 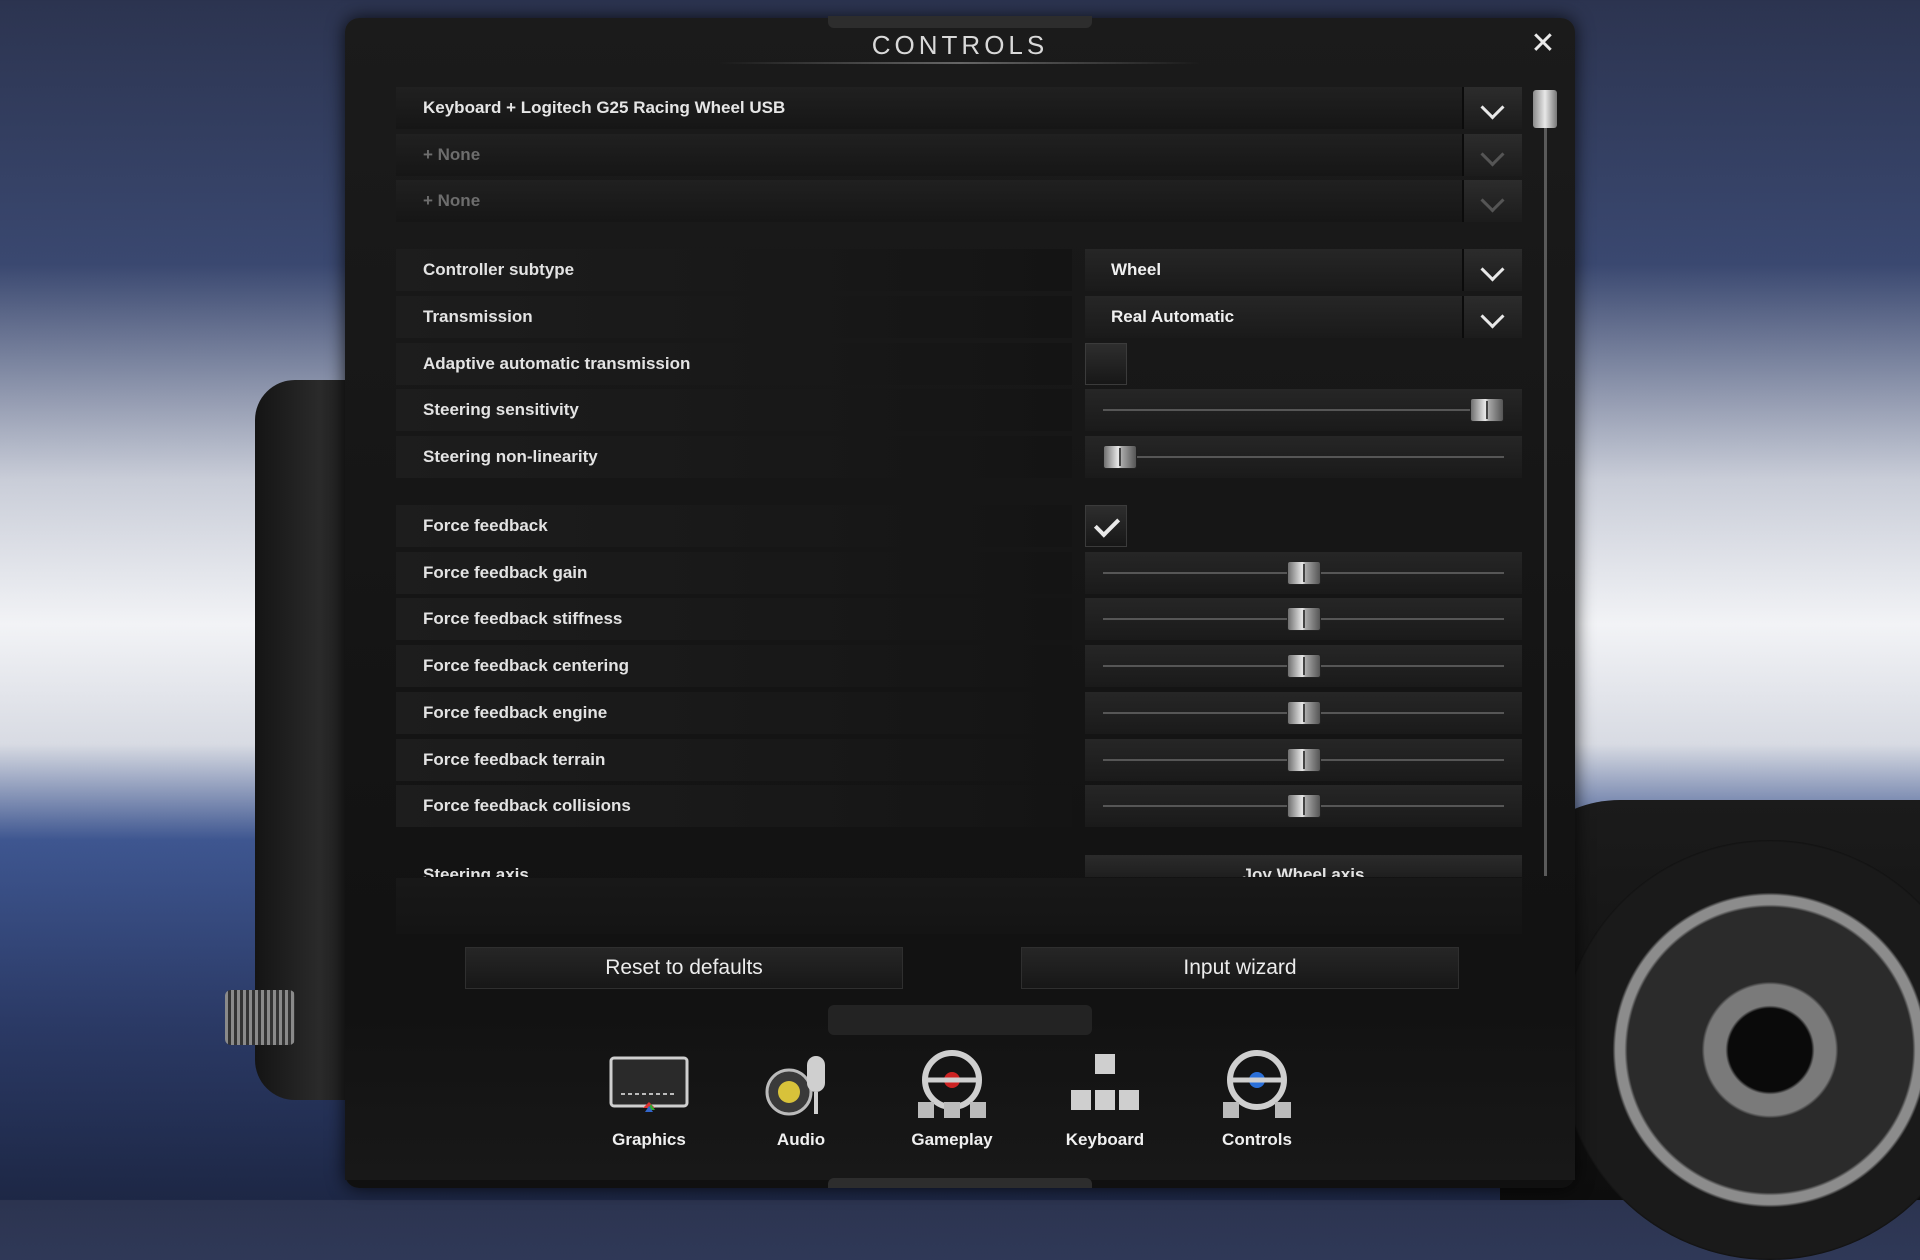 I want to click on setting-label-steering-sensitivity: Steering sensitivity, so click(x=734, y=410).